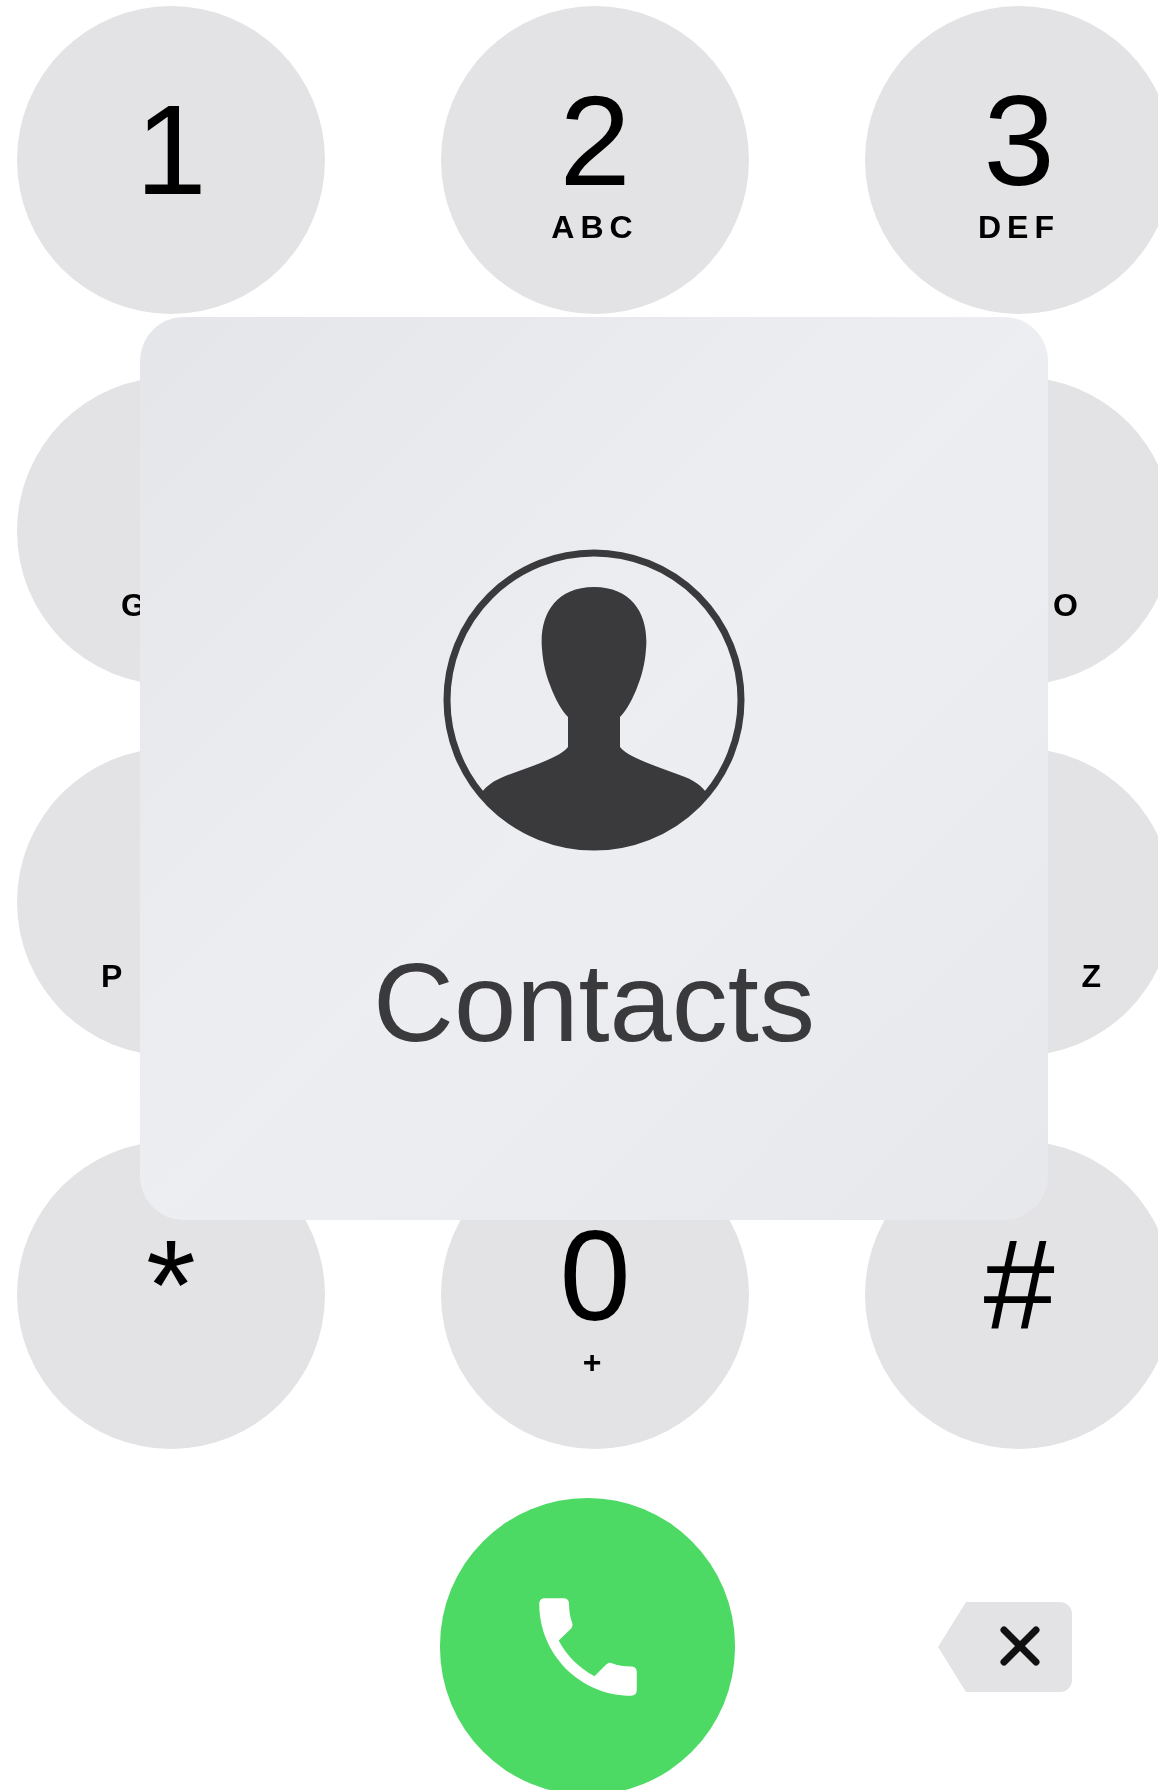 The height and width of the screenshot is (1790, 1158). Describe the element at coordinates (112, 976) in the screenshot. I see `key-letters: P` at that location.